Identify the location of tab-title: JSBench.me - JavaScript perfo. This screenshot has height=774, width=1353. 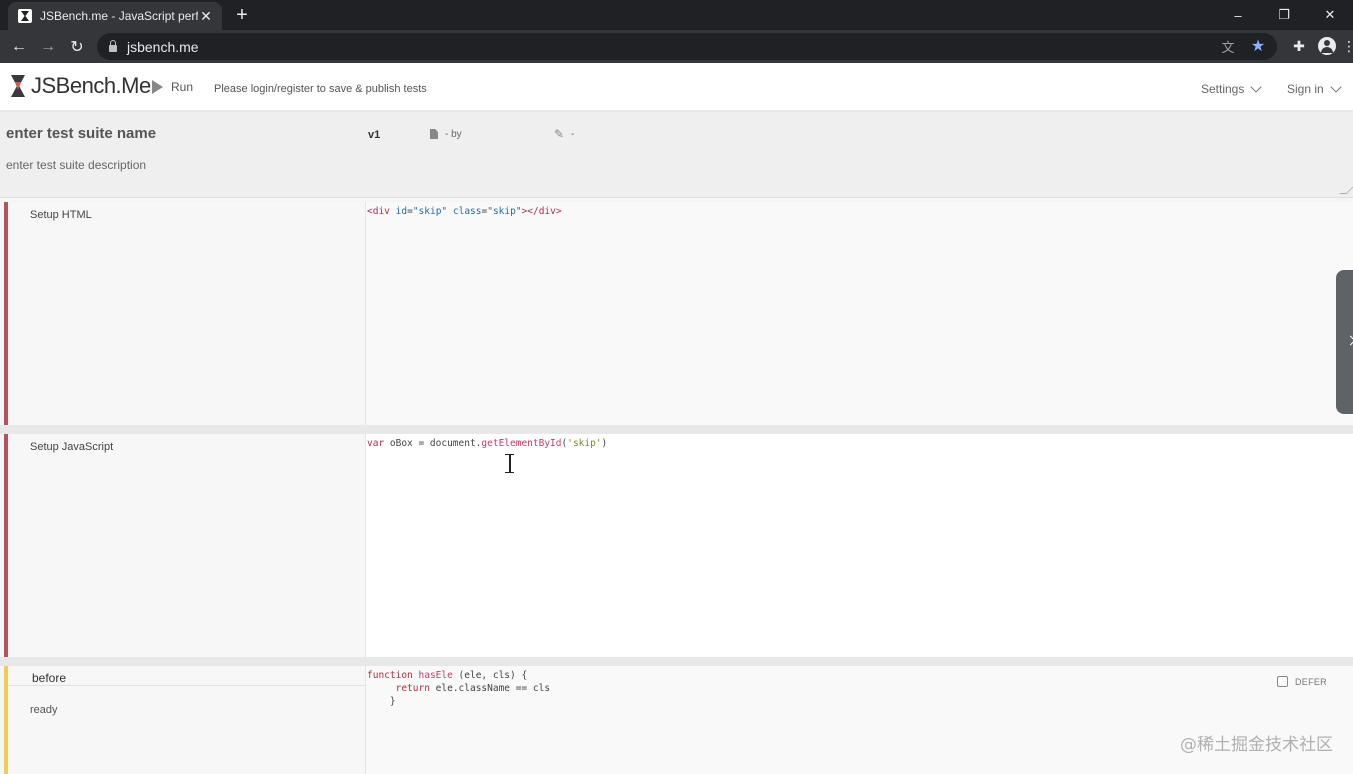
(119, 16).